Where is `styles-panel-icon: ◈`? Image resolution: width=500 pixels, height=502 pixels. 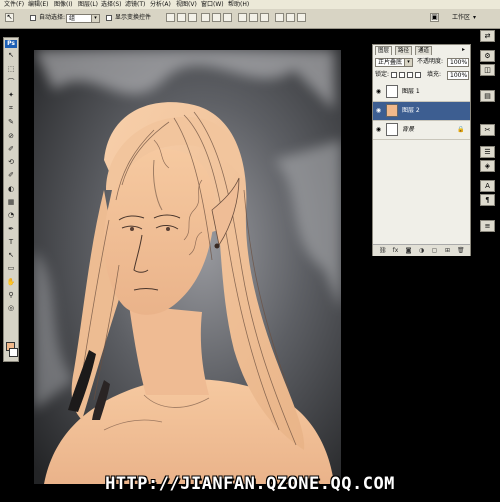
styles-panel-icon: ◈ is located at coordinates (487, 166).